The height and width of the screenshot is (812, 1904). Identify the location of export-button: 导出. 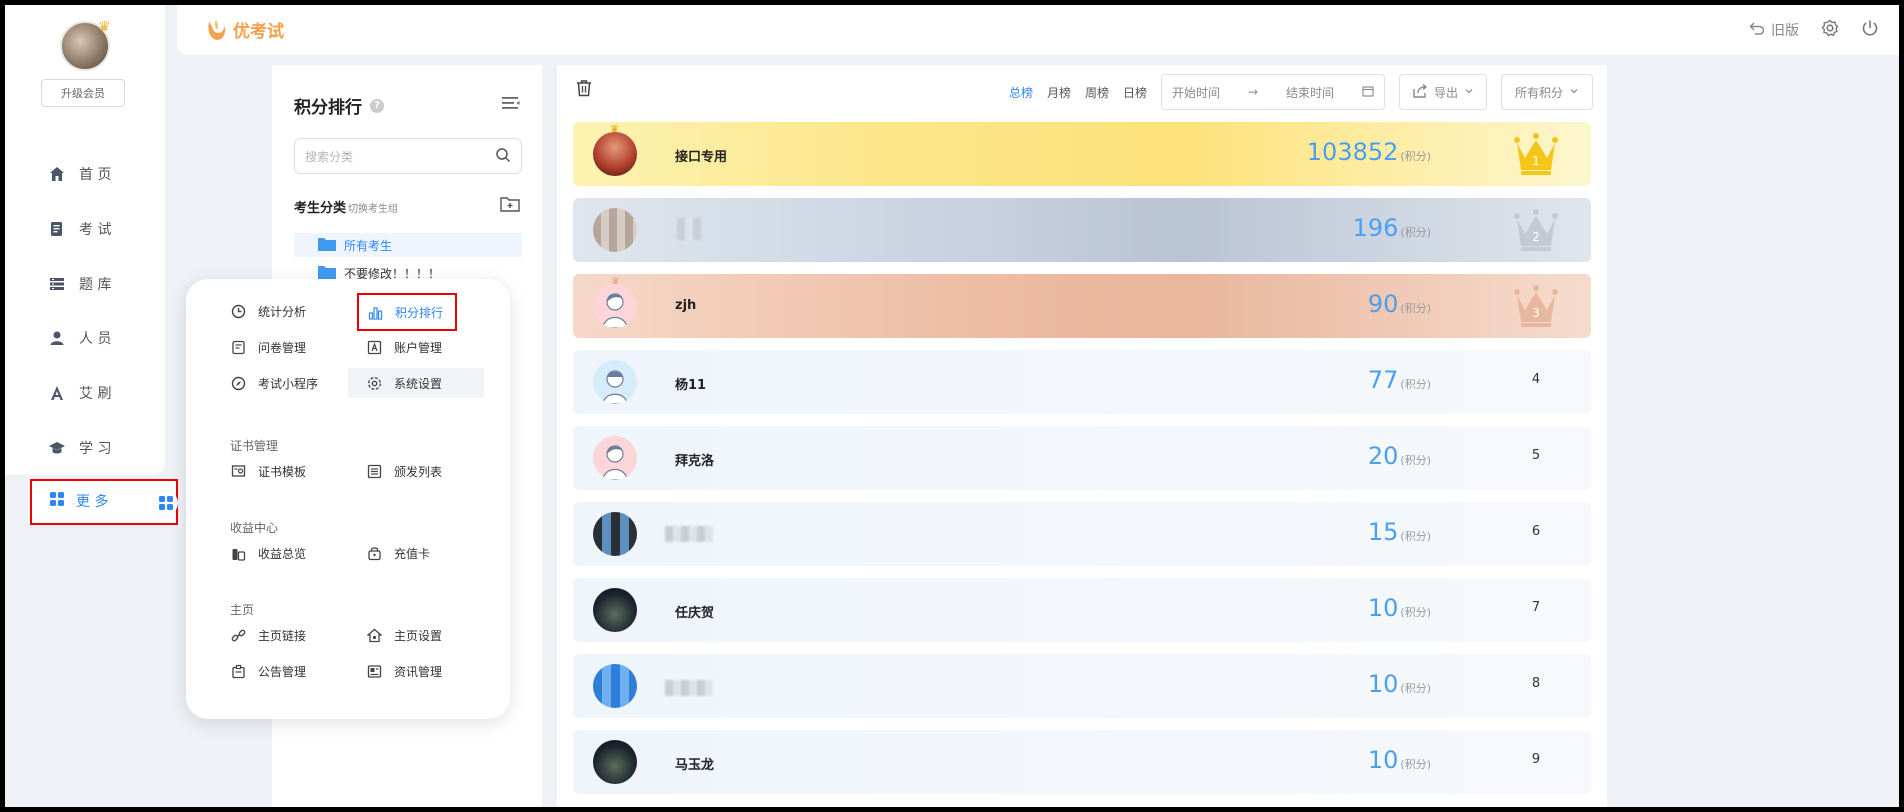
(1443, 92).